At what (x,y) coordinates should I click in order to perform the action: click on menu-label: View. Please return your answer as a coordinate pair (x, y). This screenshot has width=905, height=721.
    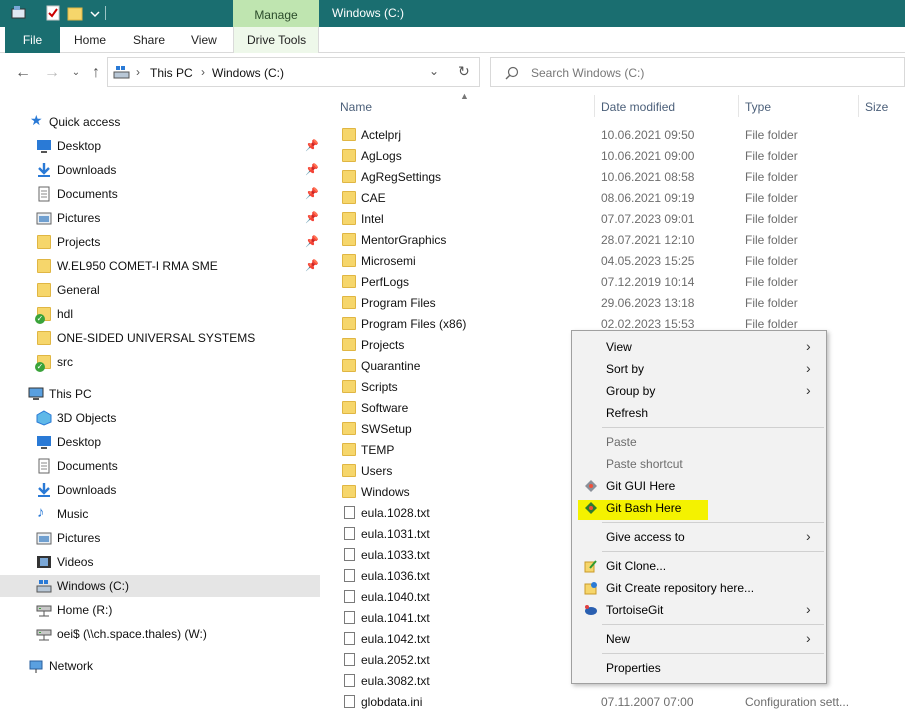
    Looking at the image, I should click on (619, 347).